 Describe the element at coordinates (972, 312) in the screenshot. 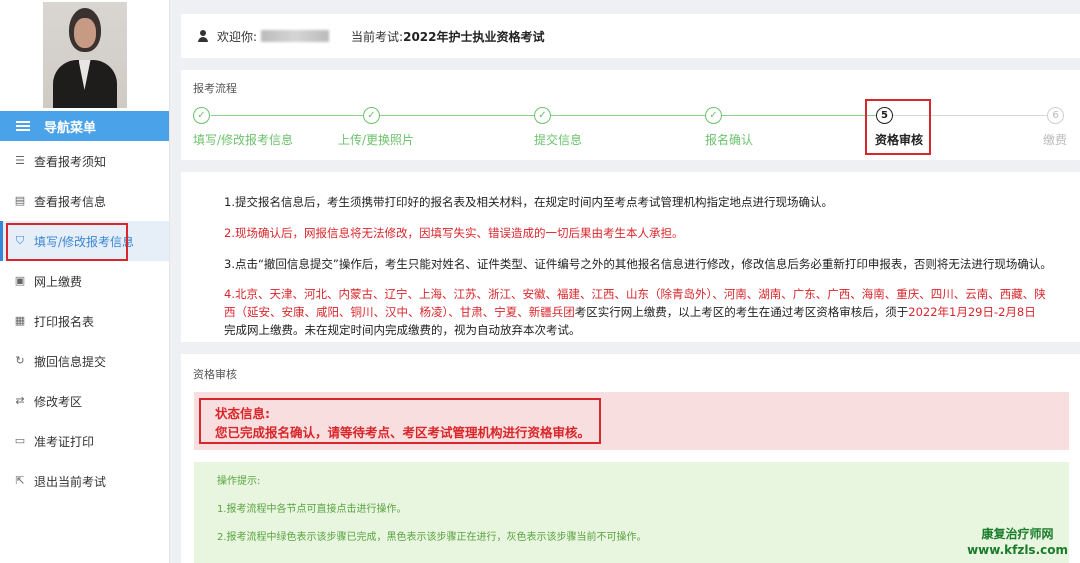

I see `notice-item-4-date: 2022年1月29日-2月8日` at that location.